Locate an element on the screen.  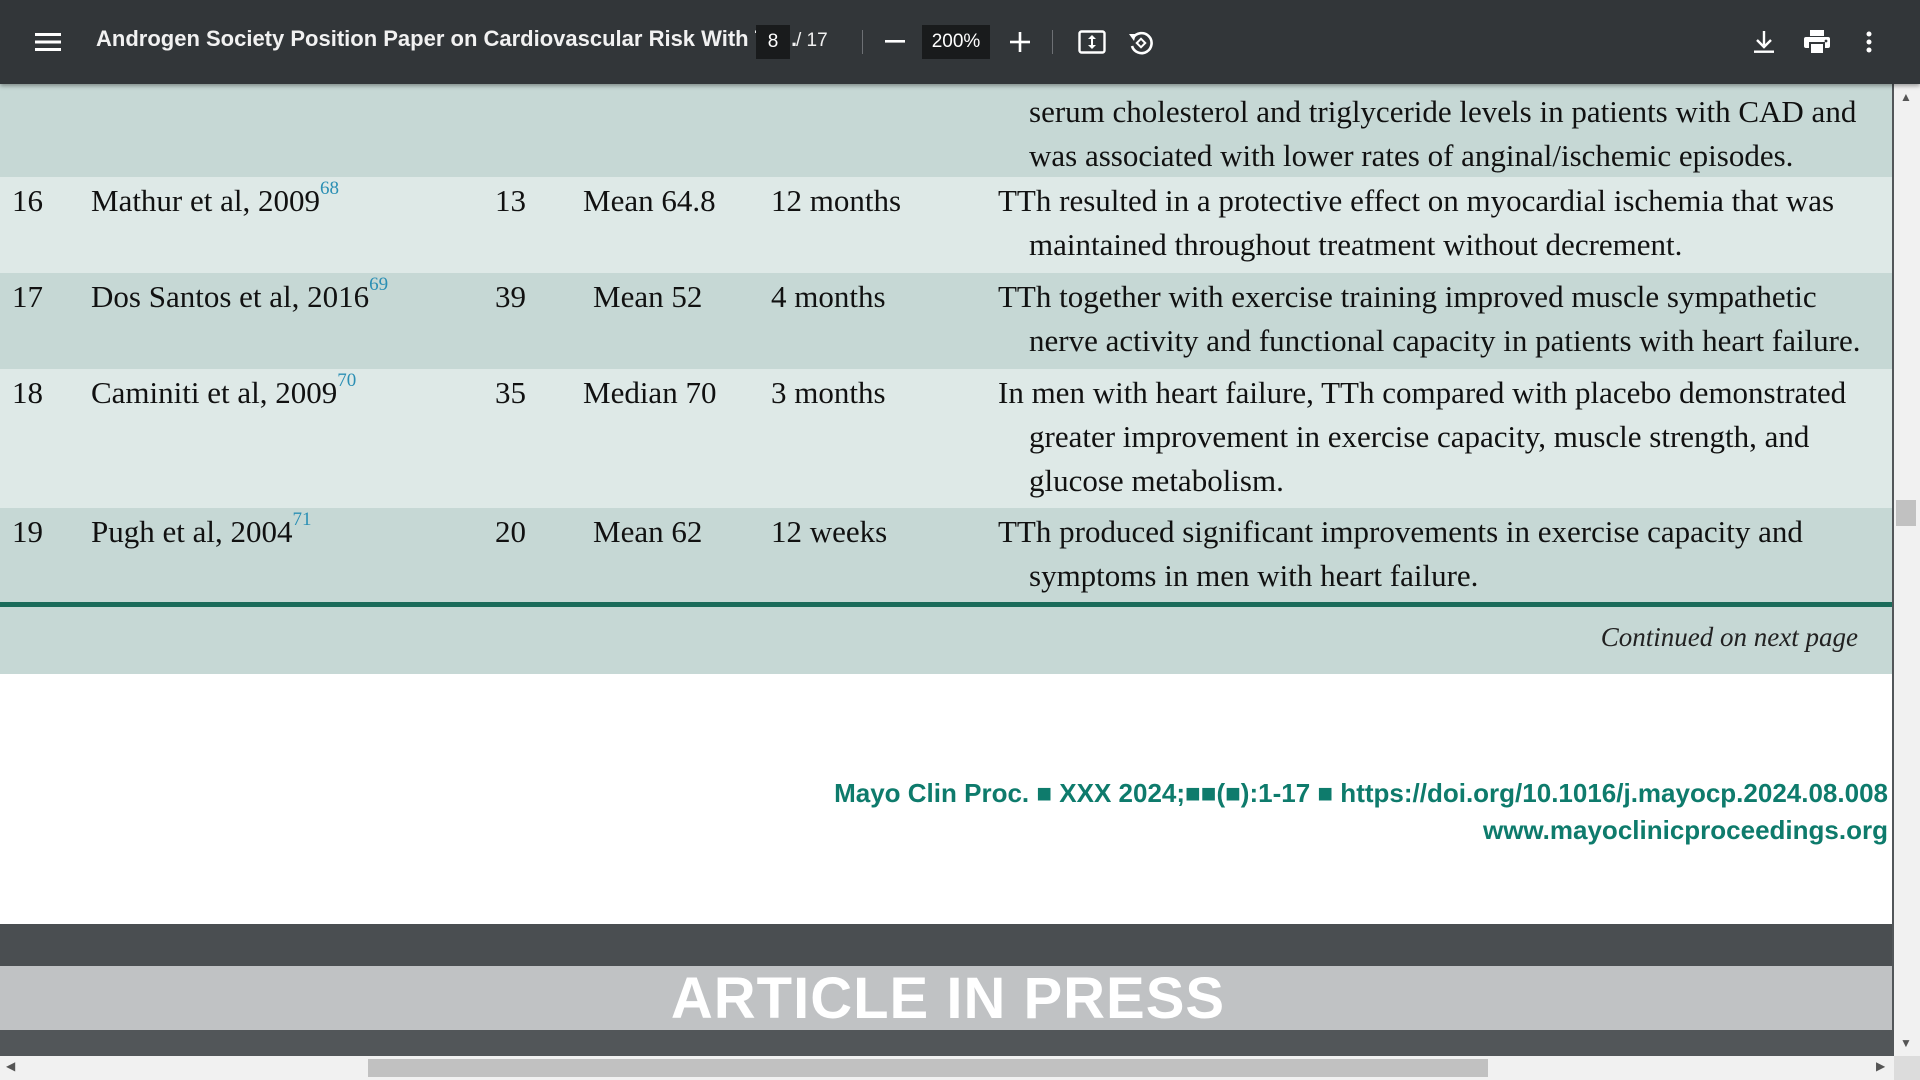
menu-icon is located at coordinates (48, 42).